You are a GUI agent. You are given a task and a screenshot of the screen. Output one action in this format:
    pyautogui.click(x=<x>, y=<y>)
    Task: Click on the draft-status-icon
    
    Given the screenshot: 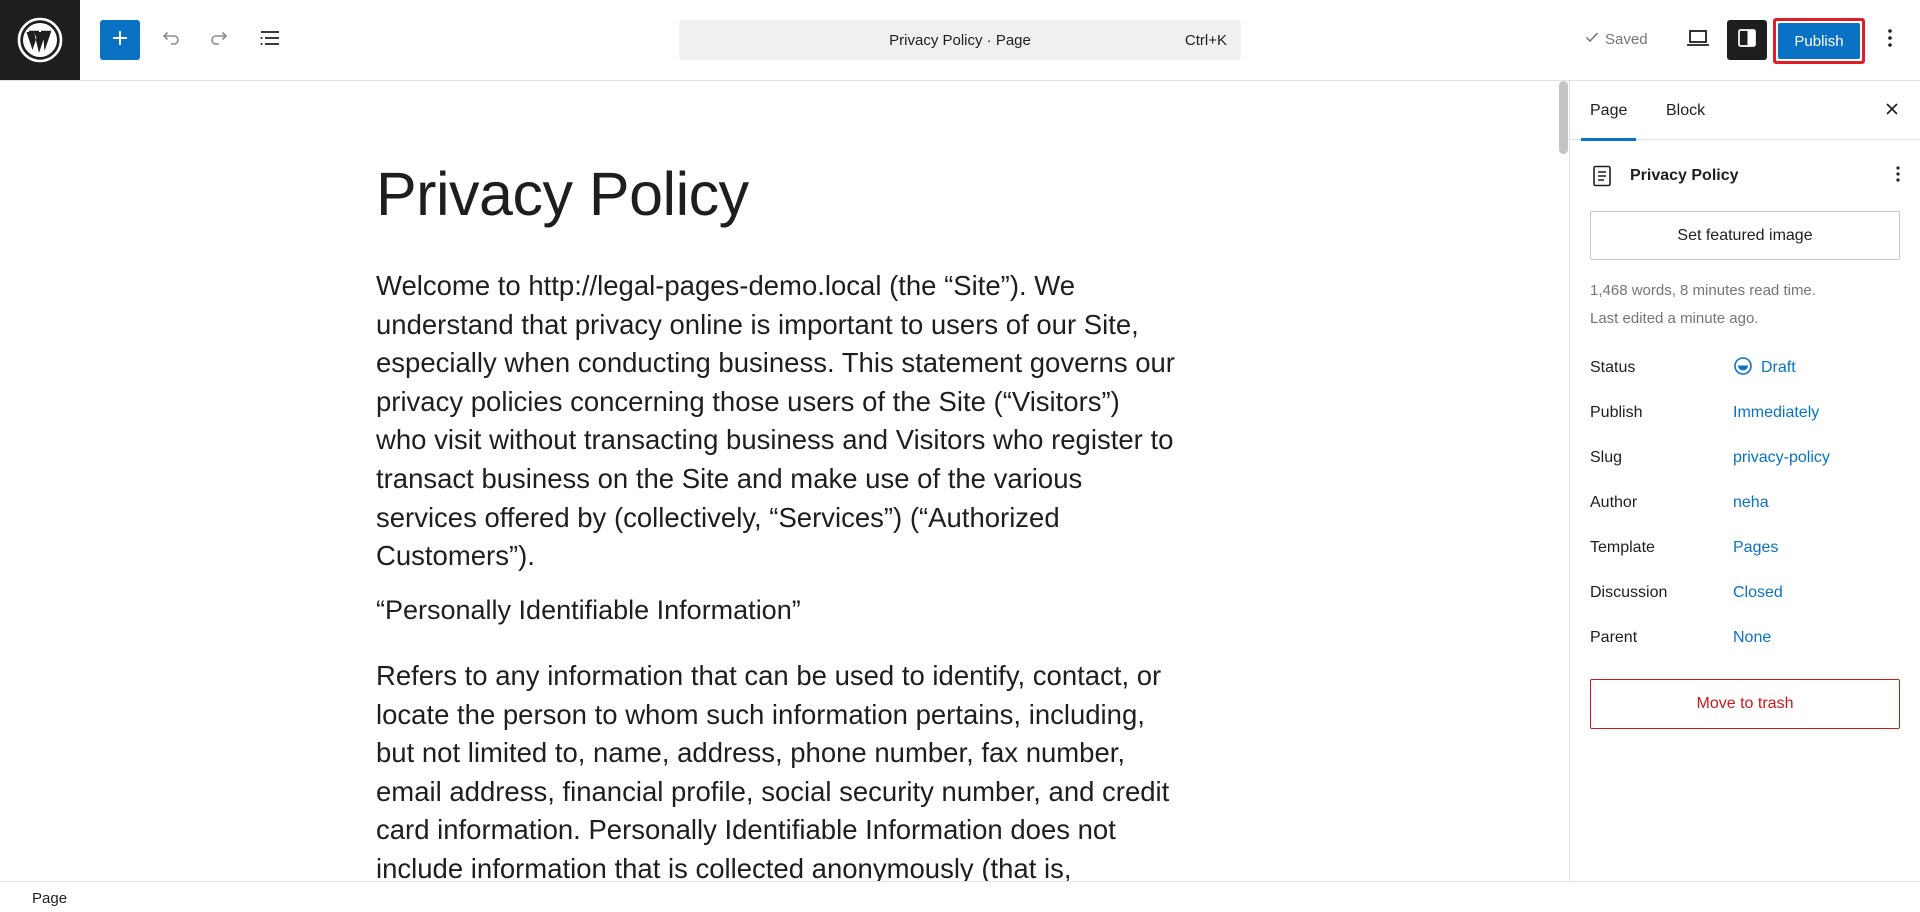 What is the action you would take?
    pyautogui.click(x=1743, y=368)
    